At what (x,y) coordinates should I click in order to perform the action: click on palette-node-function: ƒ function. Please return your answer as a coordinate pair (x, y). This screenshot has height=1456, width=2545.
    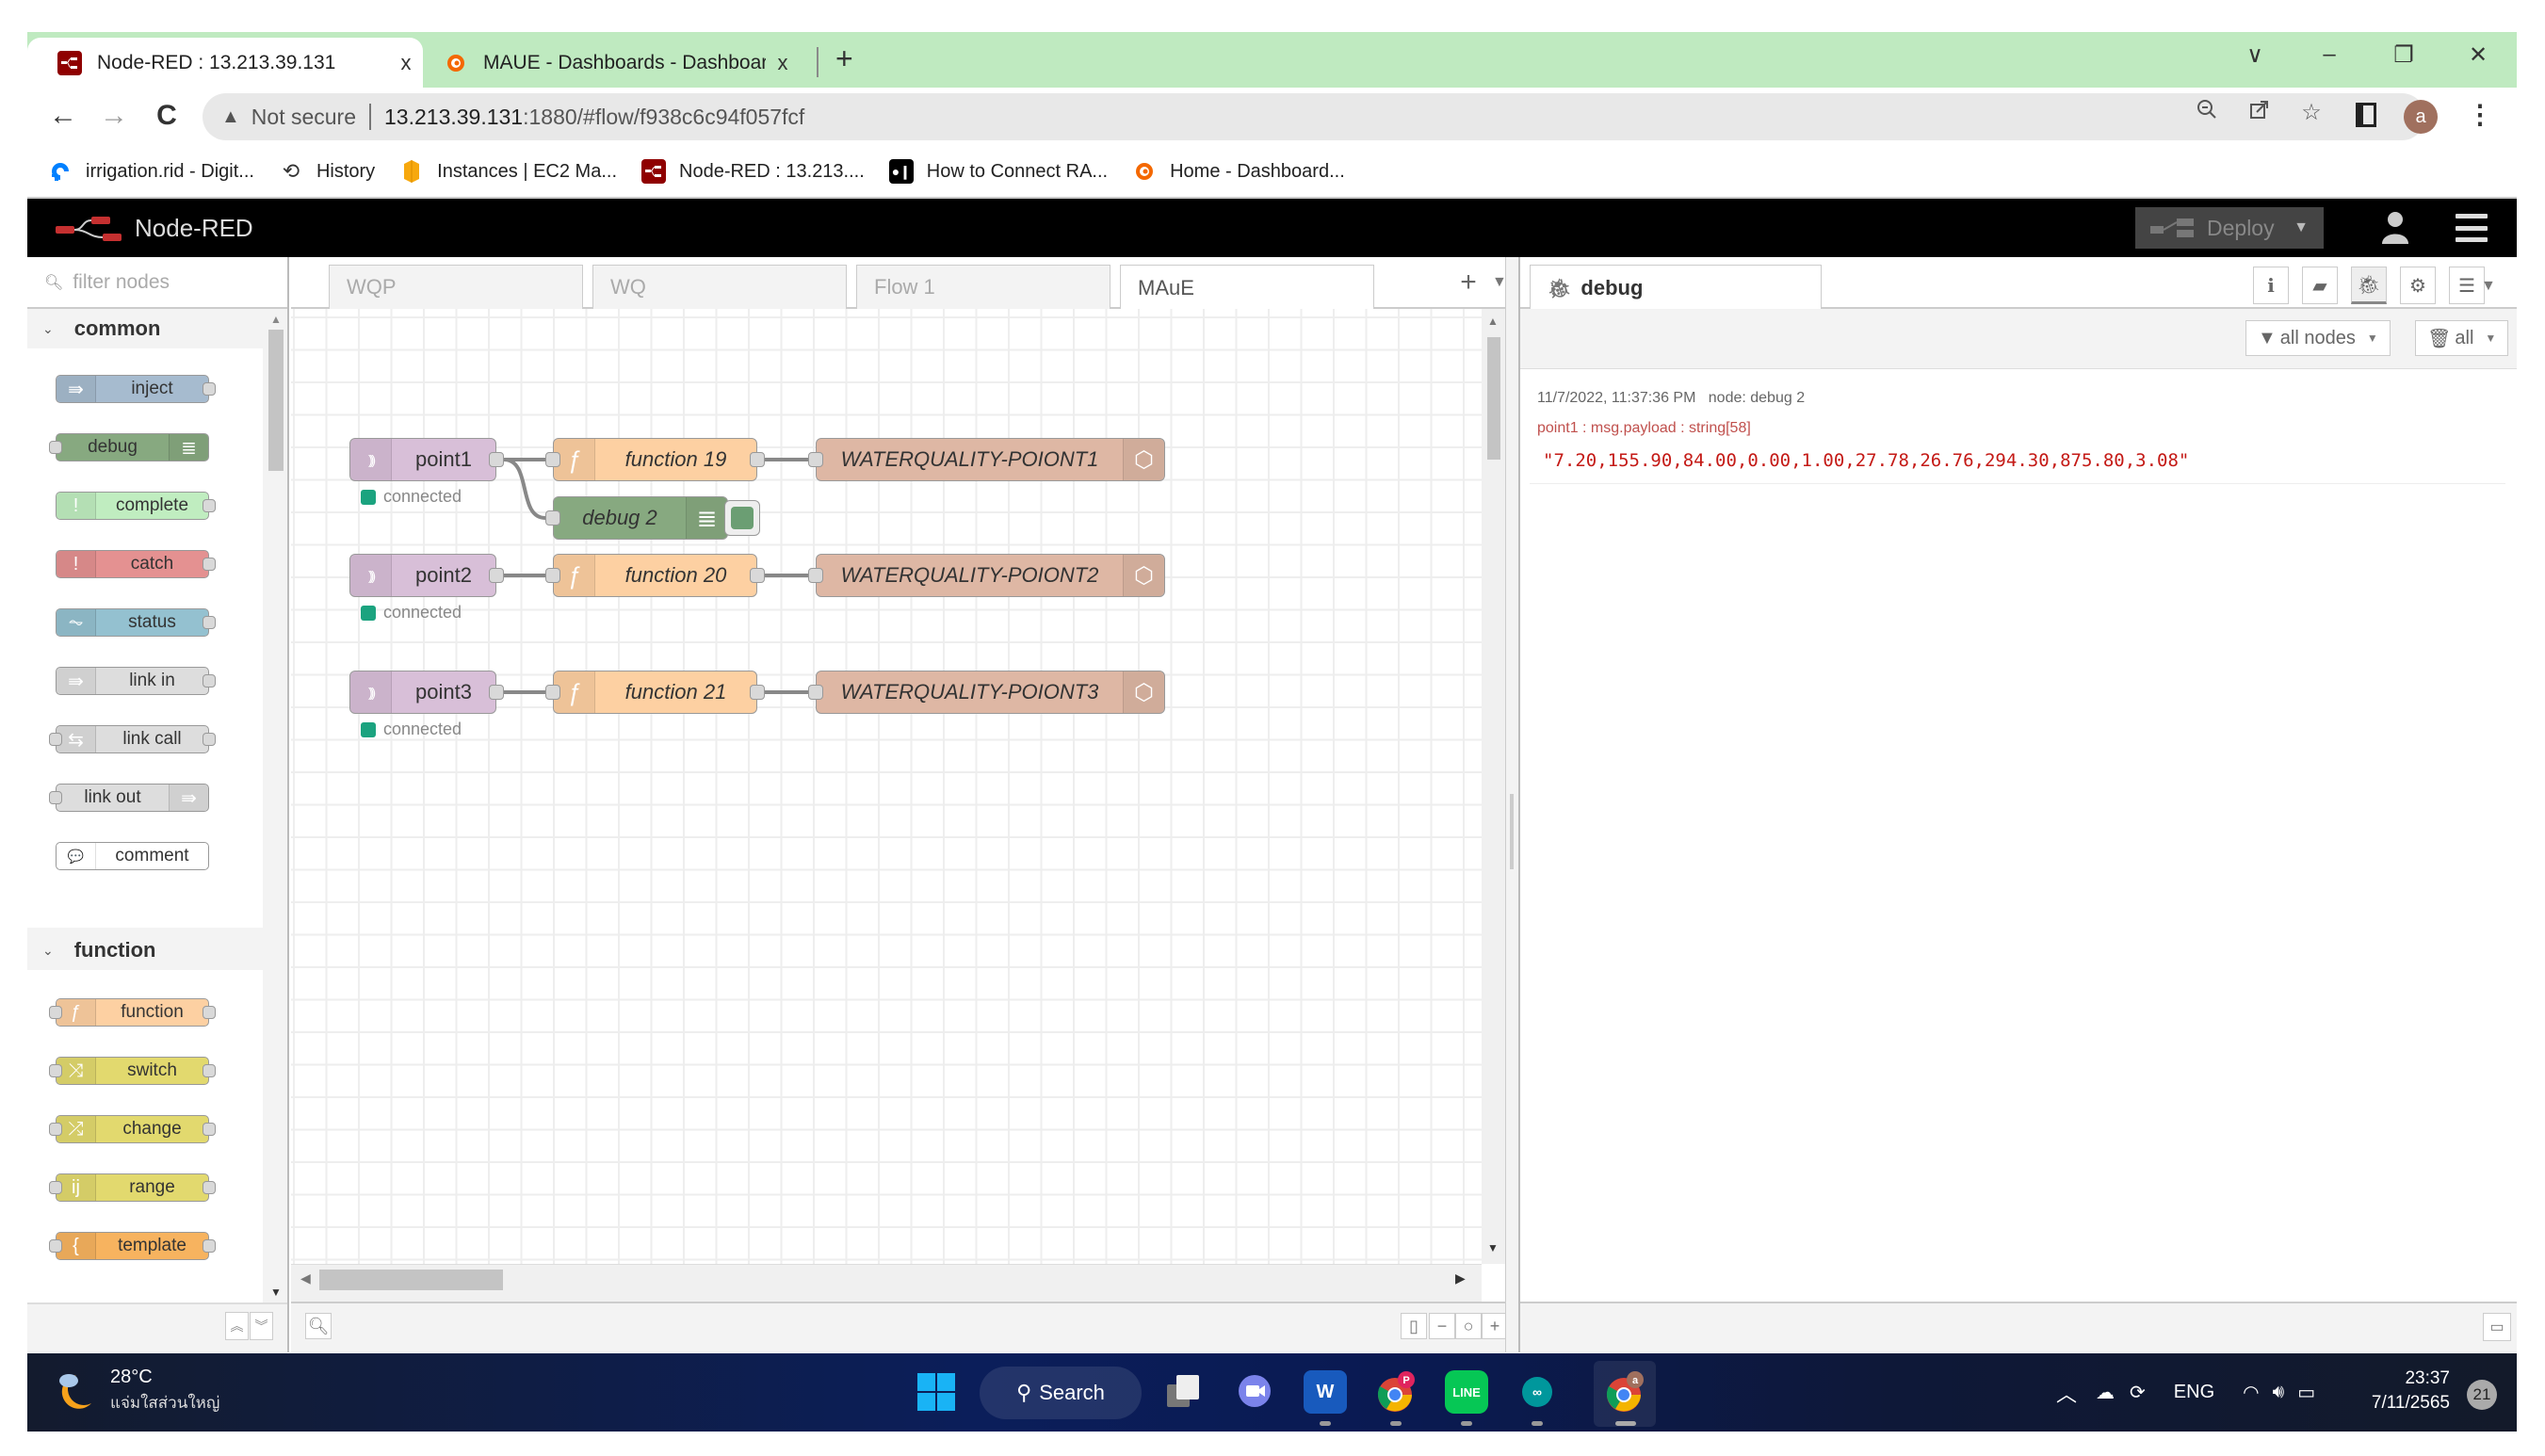
    Looking at the image, I should click on (132, 1013).